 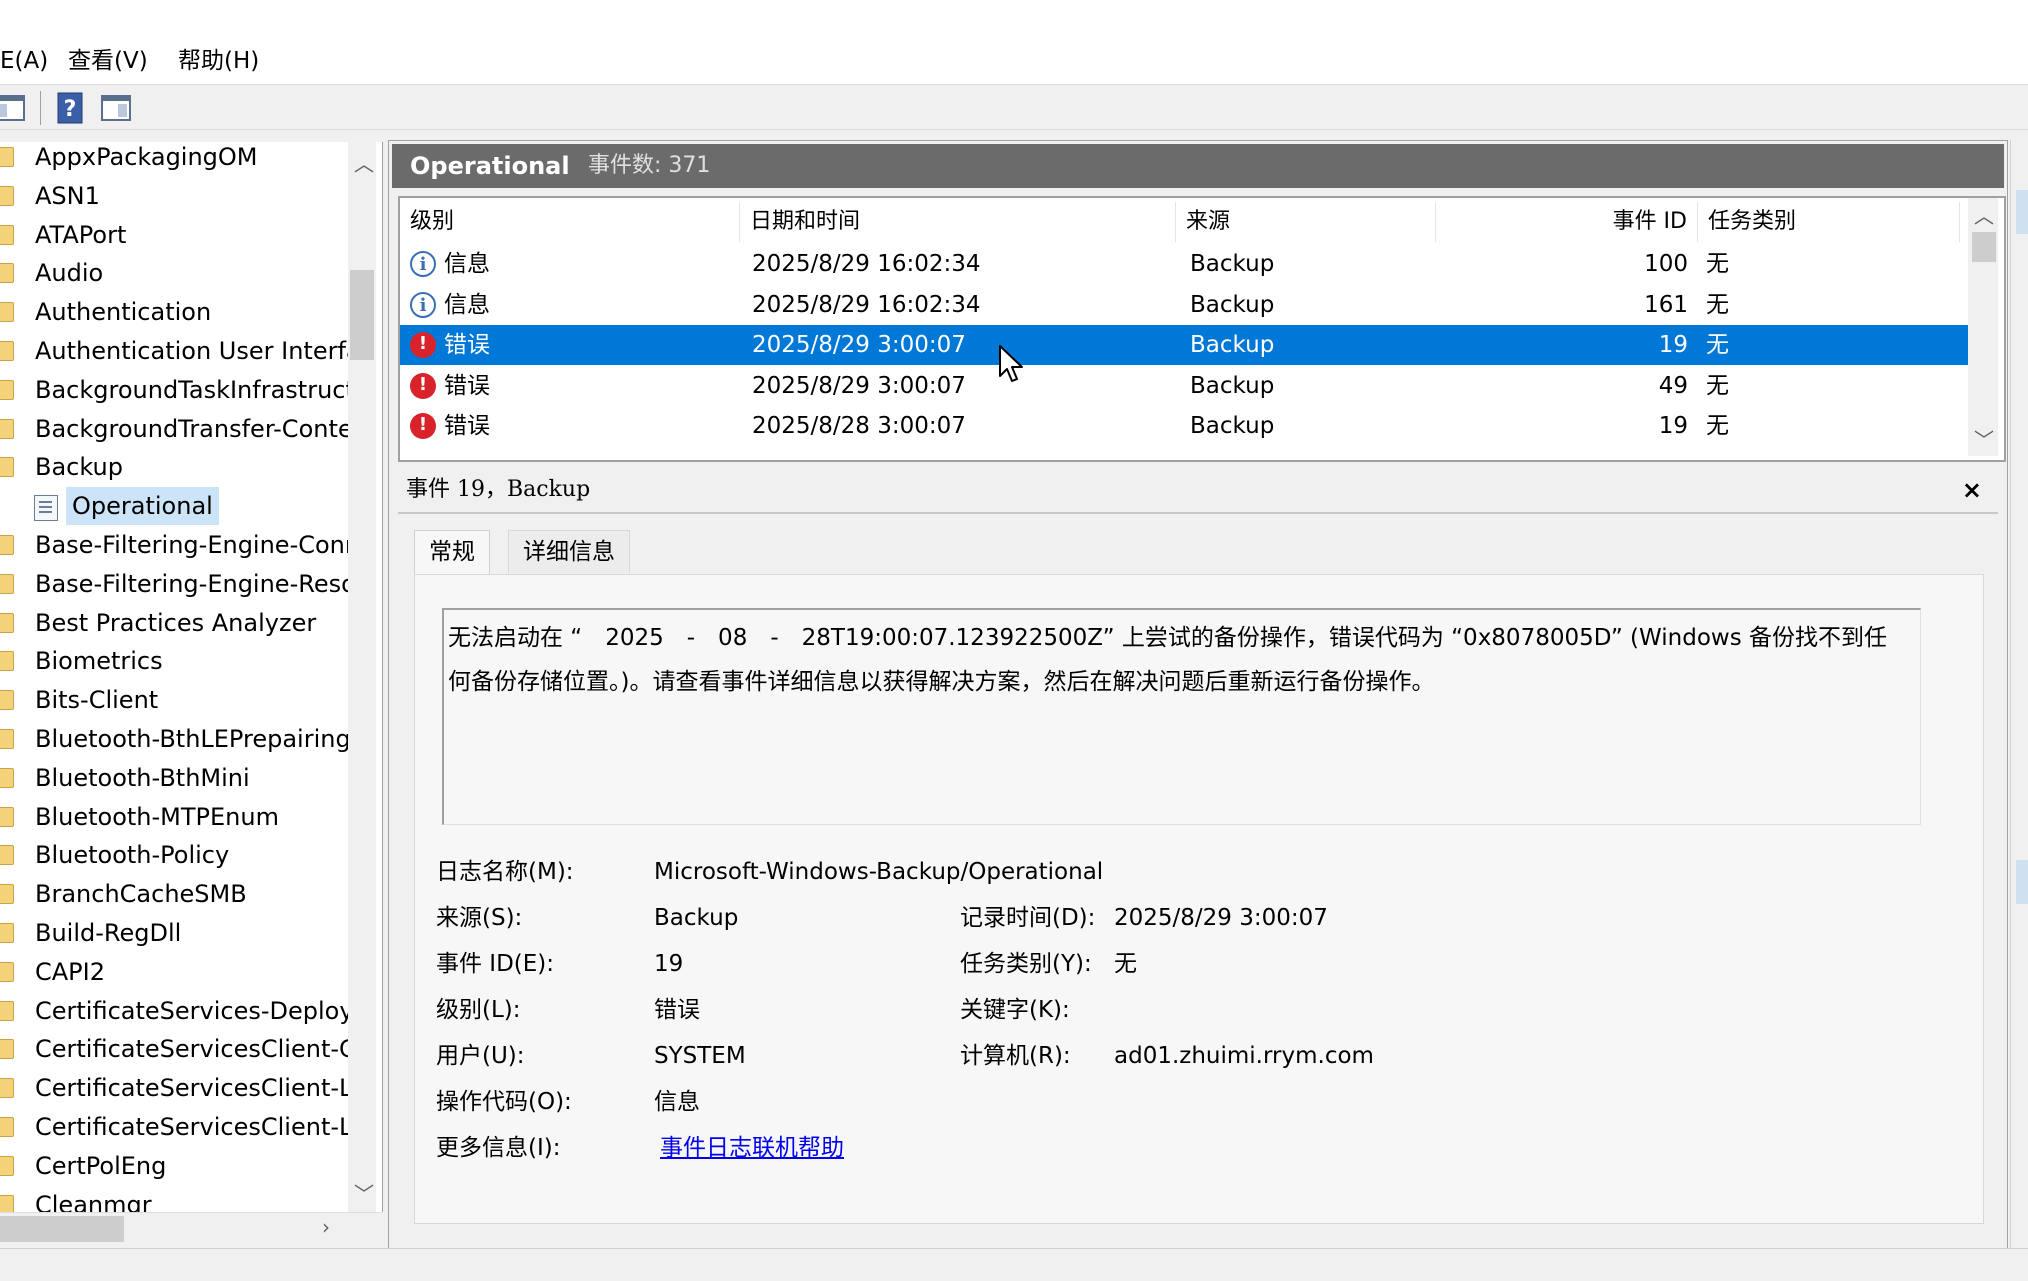 I want to click on tree-item-label: Operational, so click(x=142, y=506).